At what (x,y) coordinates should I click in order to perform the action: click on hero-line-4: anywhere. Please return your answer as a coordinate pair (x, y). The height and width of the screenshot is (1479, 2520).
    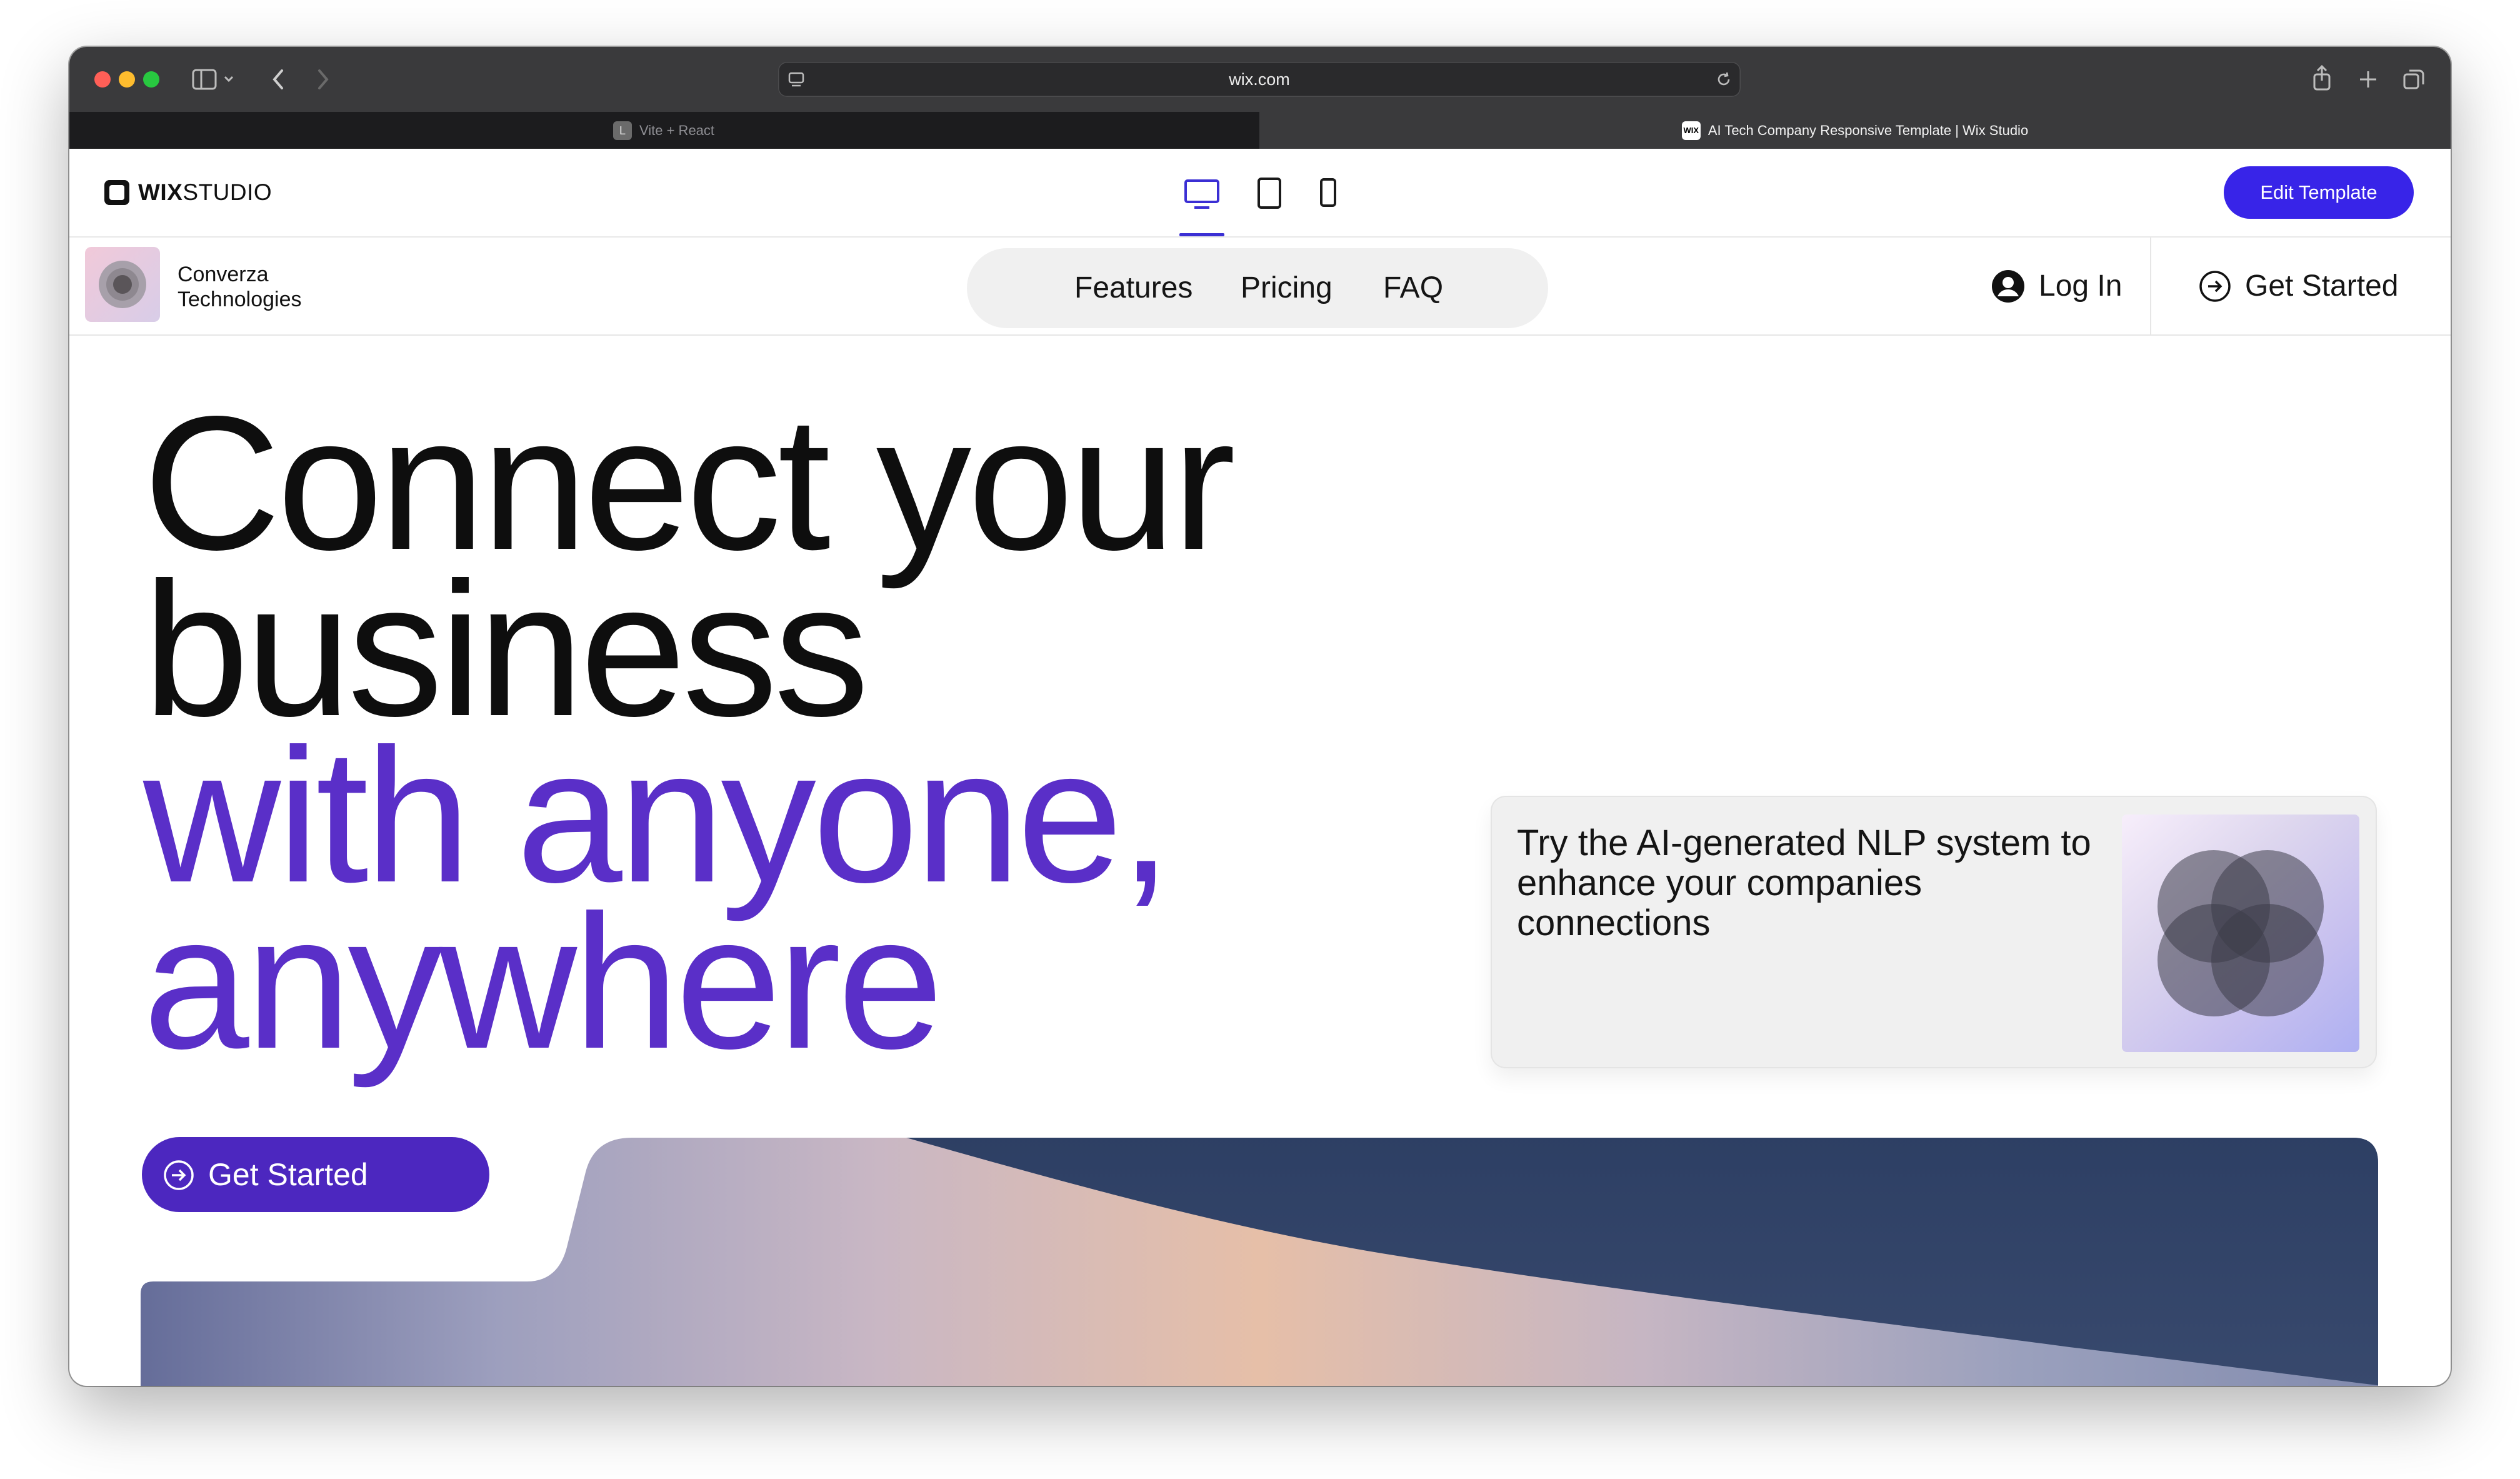
    Looking at the image, I should click on (543, 981).